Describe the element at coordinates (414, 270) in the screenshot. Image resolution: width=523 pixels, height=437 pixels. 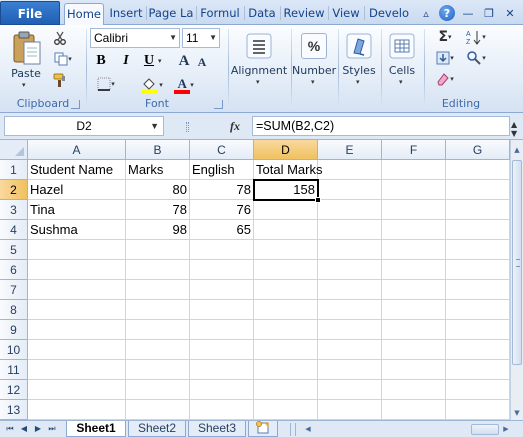
I see `cell-f6` at that location.